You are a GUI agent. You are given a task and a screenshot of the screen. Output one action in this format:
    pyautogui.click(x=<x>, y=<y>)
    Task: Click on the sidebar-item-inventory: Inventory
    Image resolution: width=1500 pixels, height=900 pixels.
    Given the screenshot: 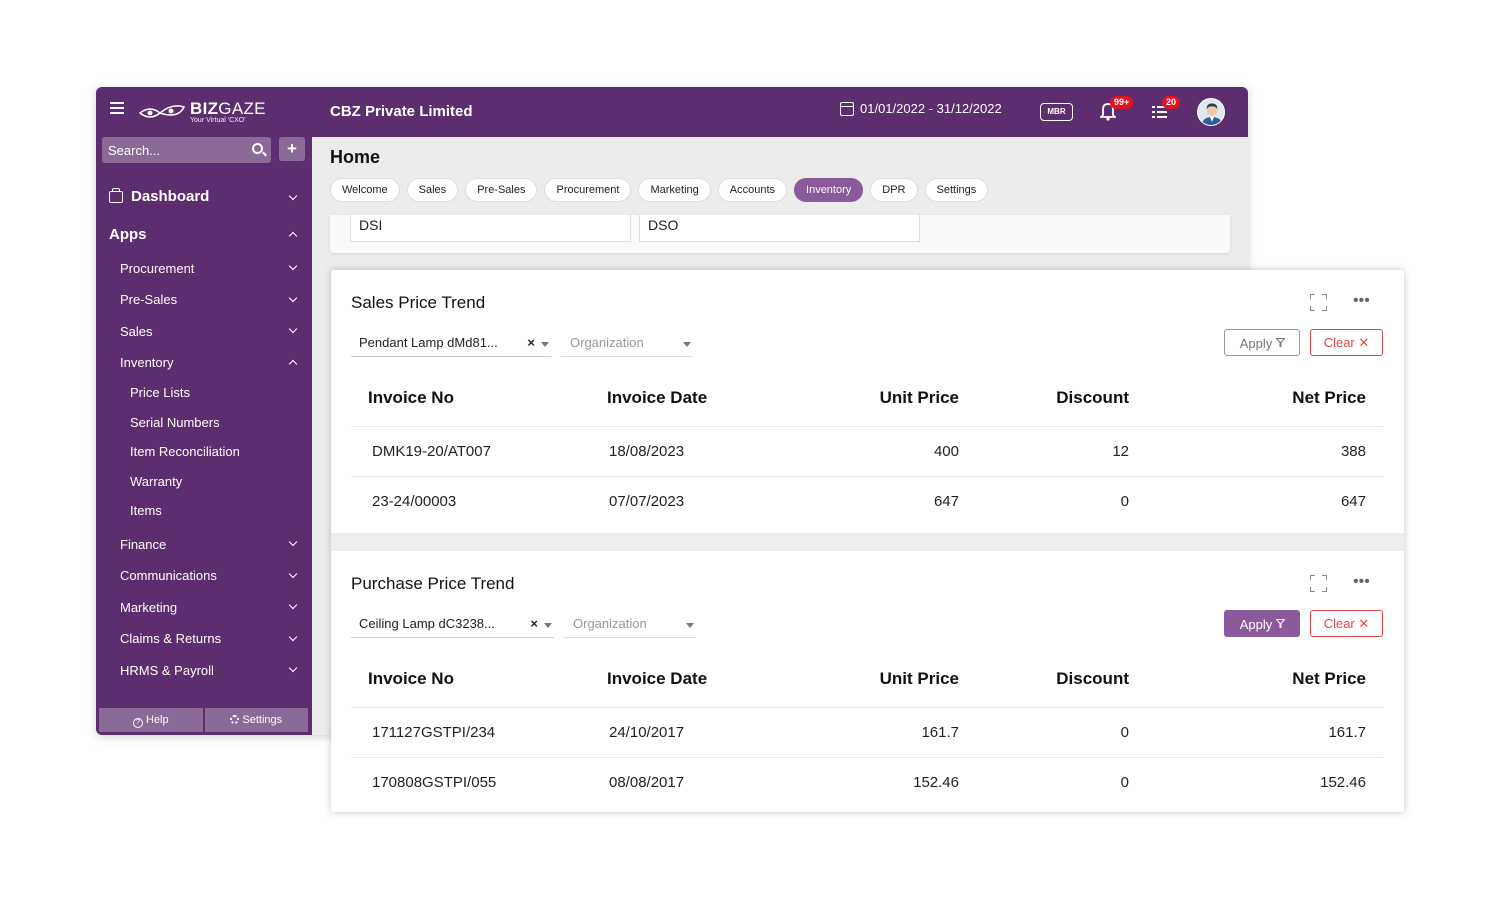 What is the action you would take?
    pyautogui.click(x=146, y=362)
    